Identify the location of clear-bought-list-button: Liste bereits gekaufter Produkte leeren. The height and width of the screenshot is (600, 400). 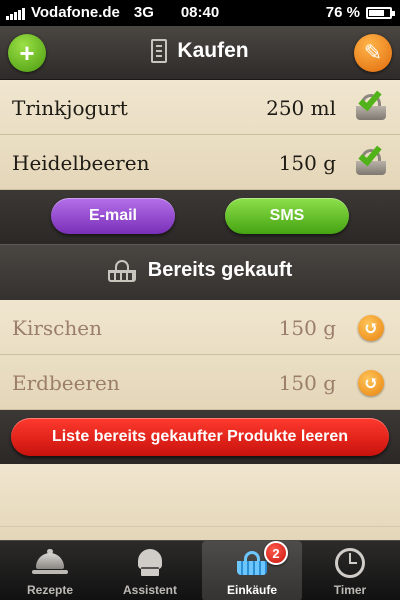
(200, 437).